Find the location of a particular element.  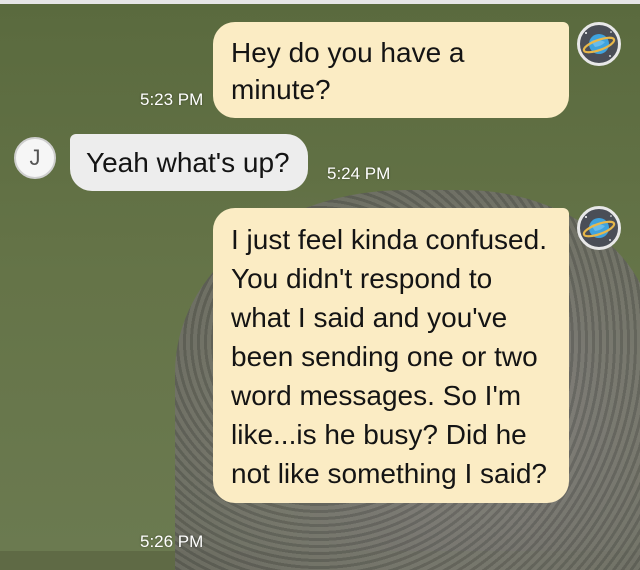

message-bubble-outgoing: Hey do you have a minute? is located at coordinates (391, 70).